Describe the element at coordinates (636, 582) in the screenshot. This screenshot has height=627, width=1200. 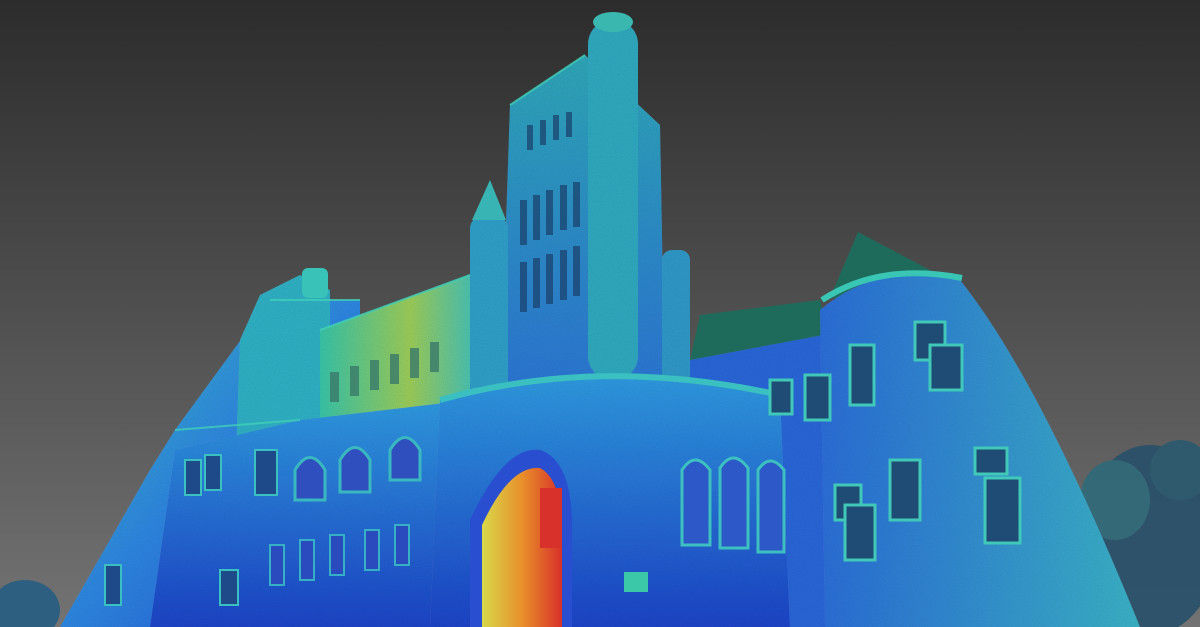
I see `bastion-plaque` at that location.